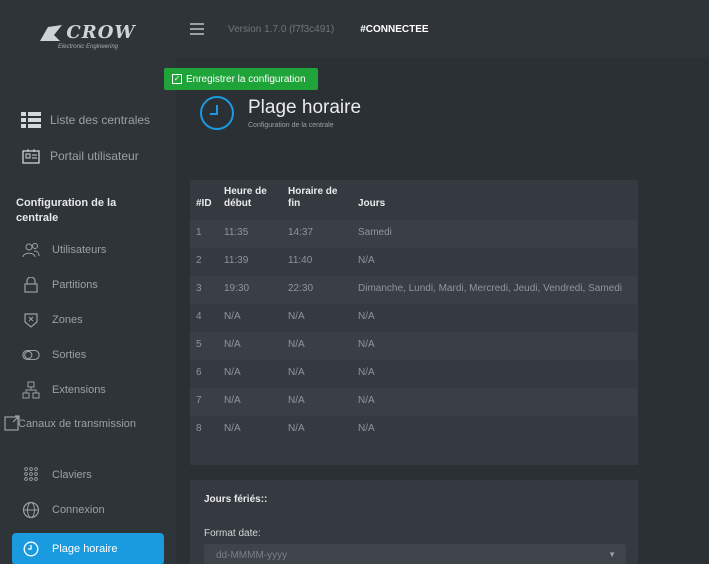  Describe the element at coordinates (612, 554) in the screenshot. I see `chevron-down-icon: ▼` at that location.